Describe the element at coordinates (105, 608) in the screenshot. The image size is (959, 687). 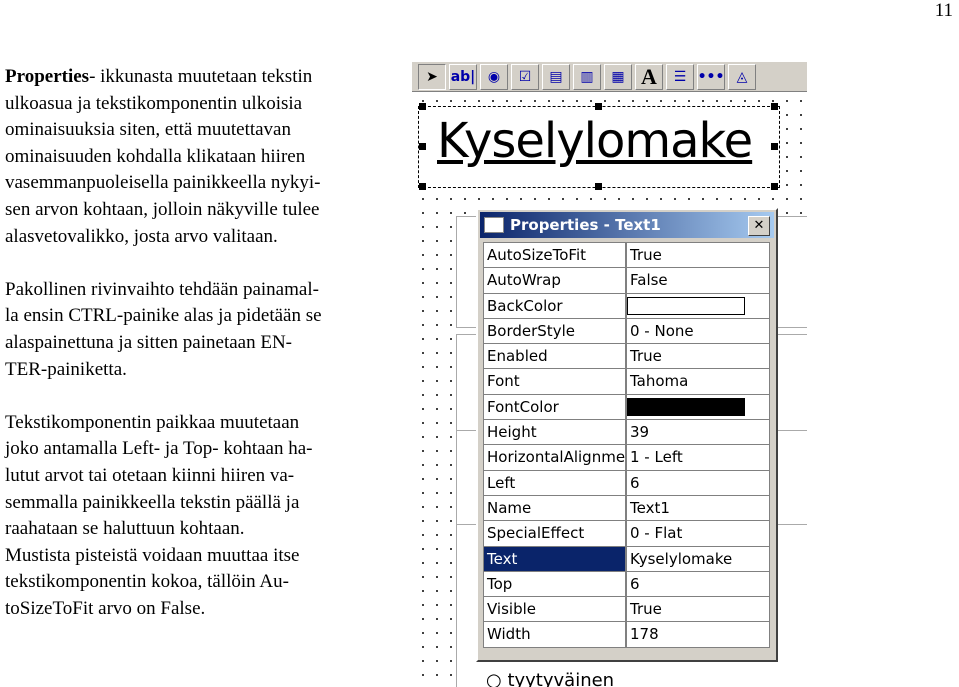
I see `text-line: toSizeToFit arvo on False.` at that location.